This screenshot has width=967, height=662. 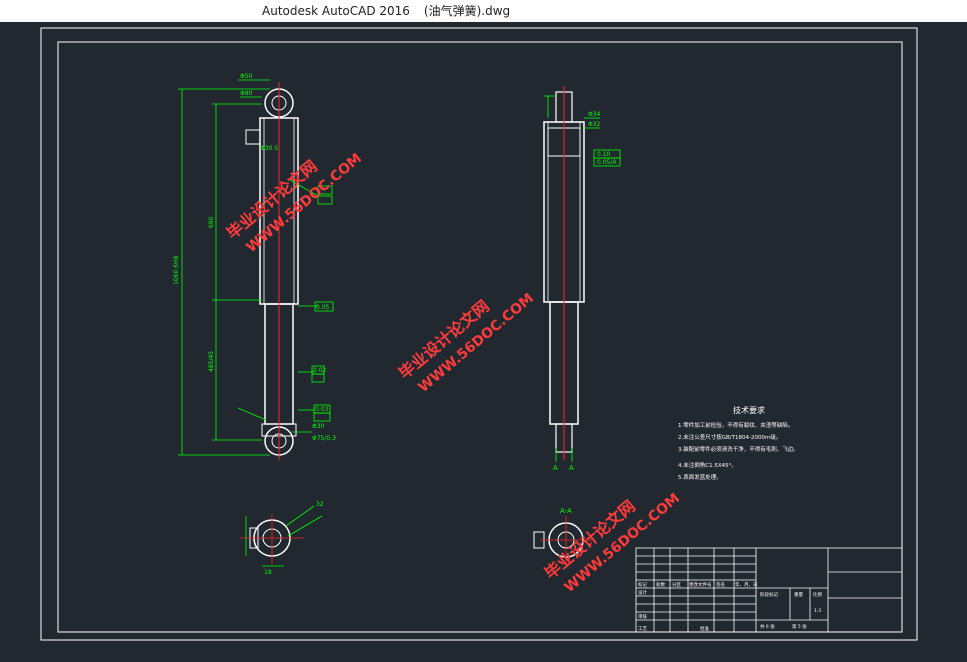 I want to click on dim-tol5: 0.03, so click(x=322, y=409).